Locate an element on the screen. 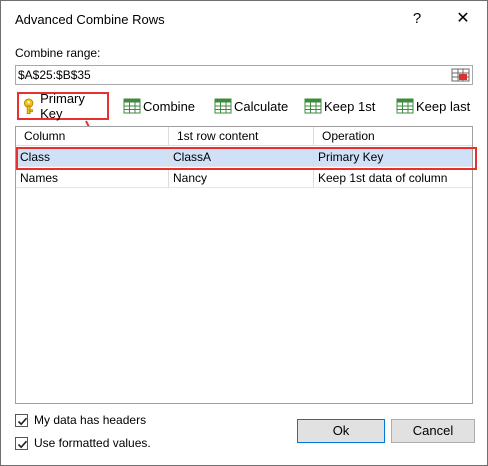 This screenshot has width=488, height=466. grid-header: Column 1st row content Operation is located at coordinates (244, 136).